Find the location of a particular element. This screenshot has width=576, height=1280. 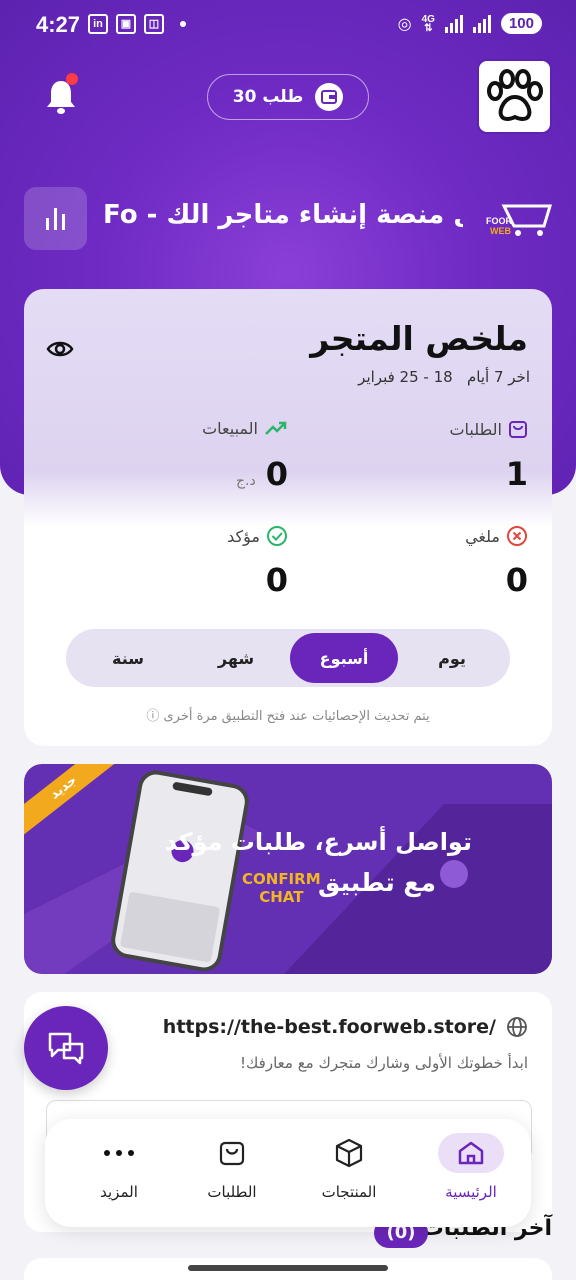

shopping-bag-nav-icon is located at coordinates (232, 1153).